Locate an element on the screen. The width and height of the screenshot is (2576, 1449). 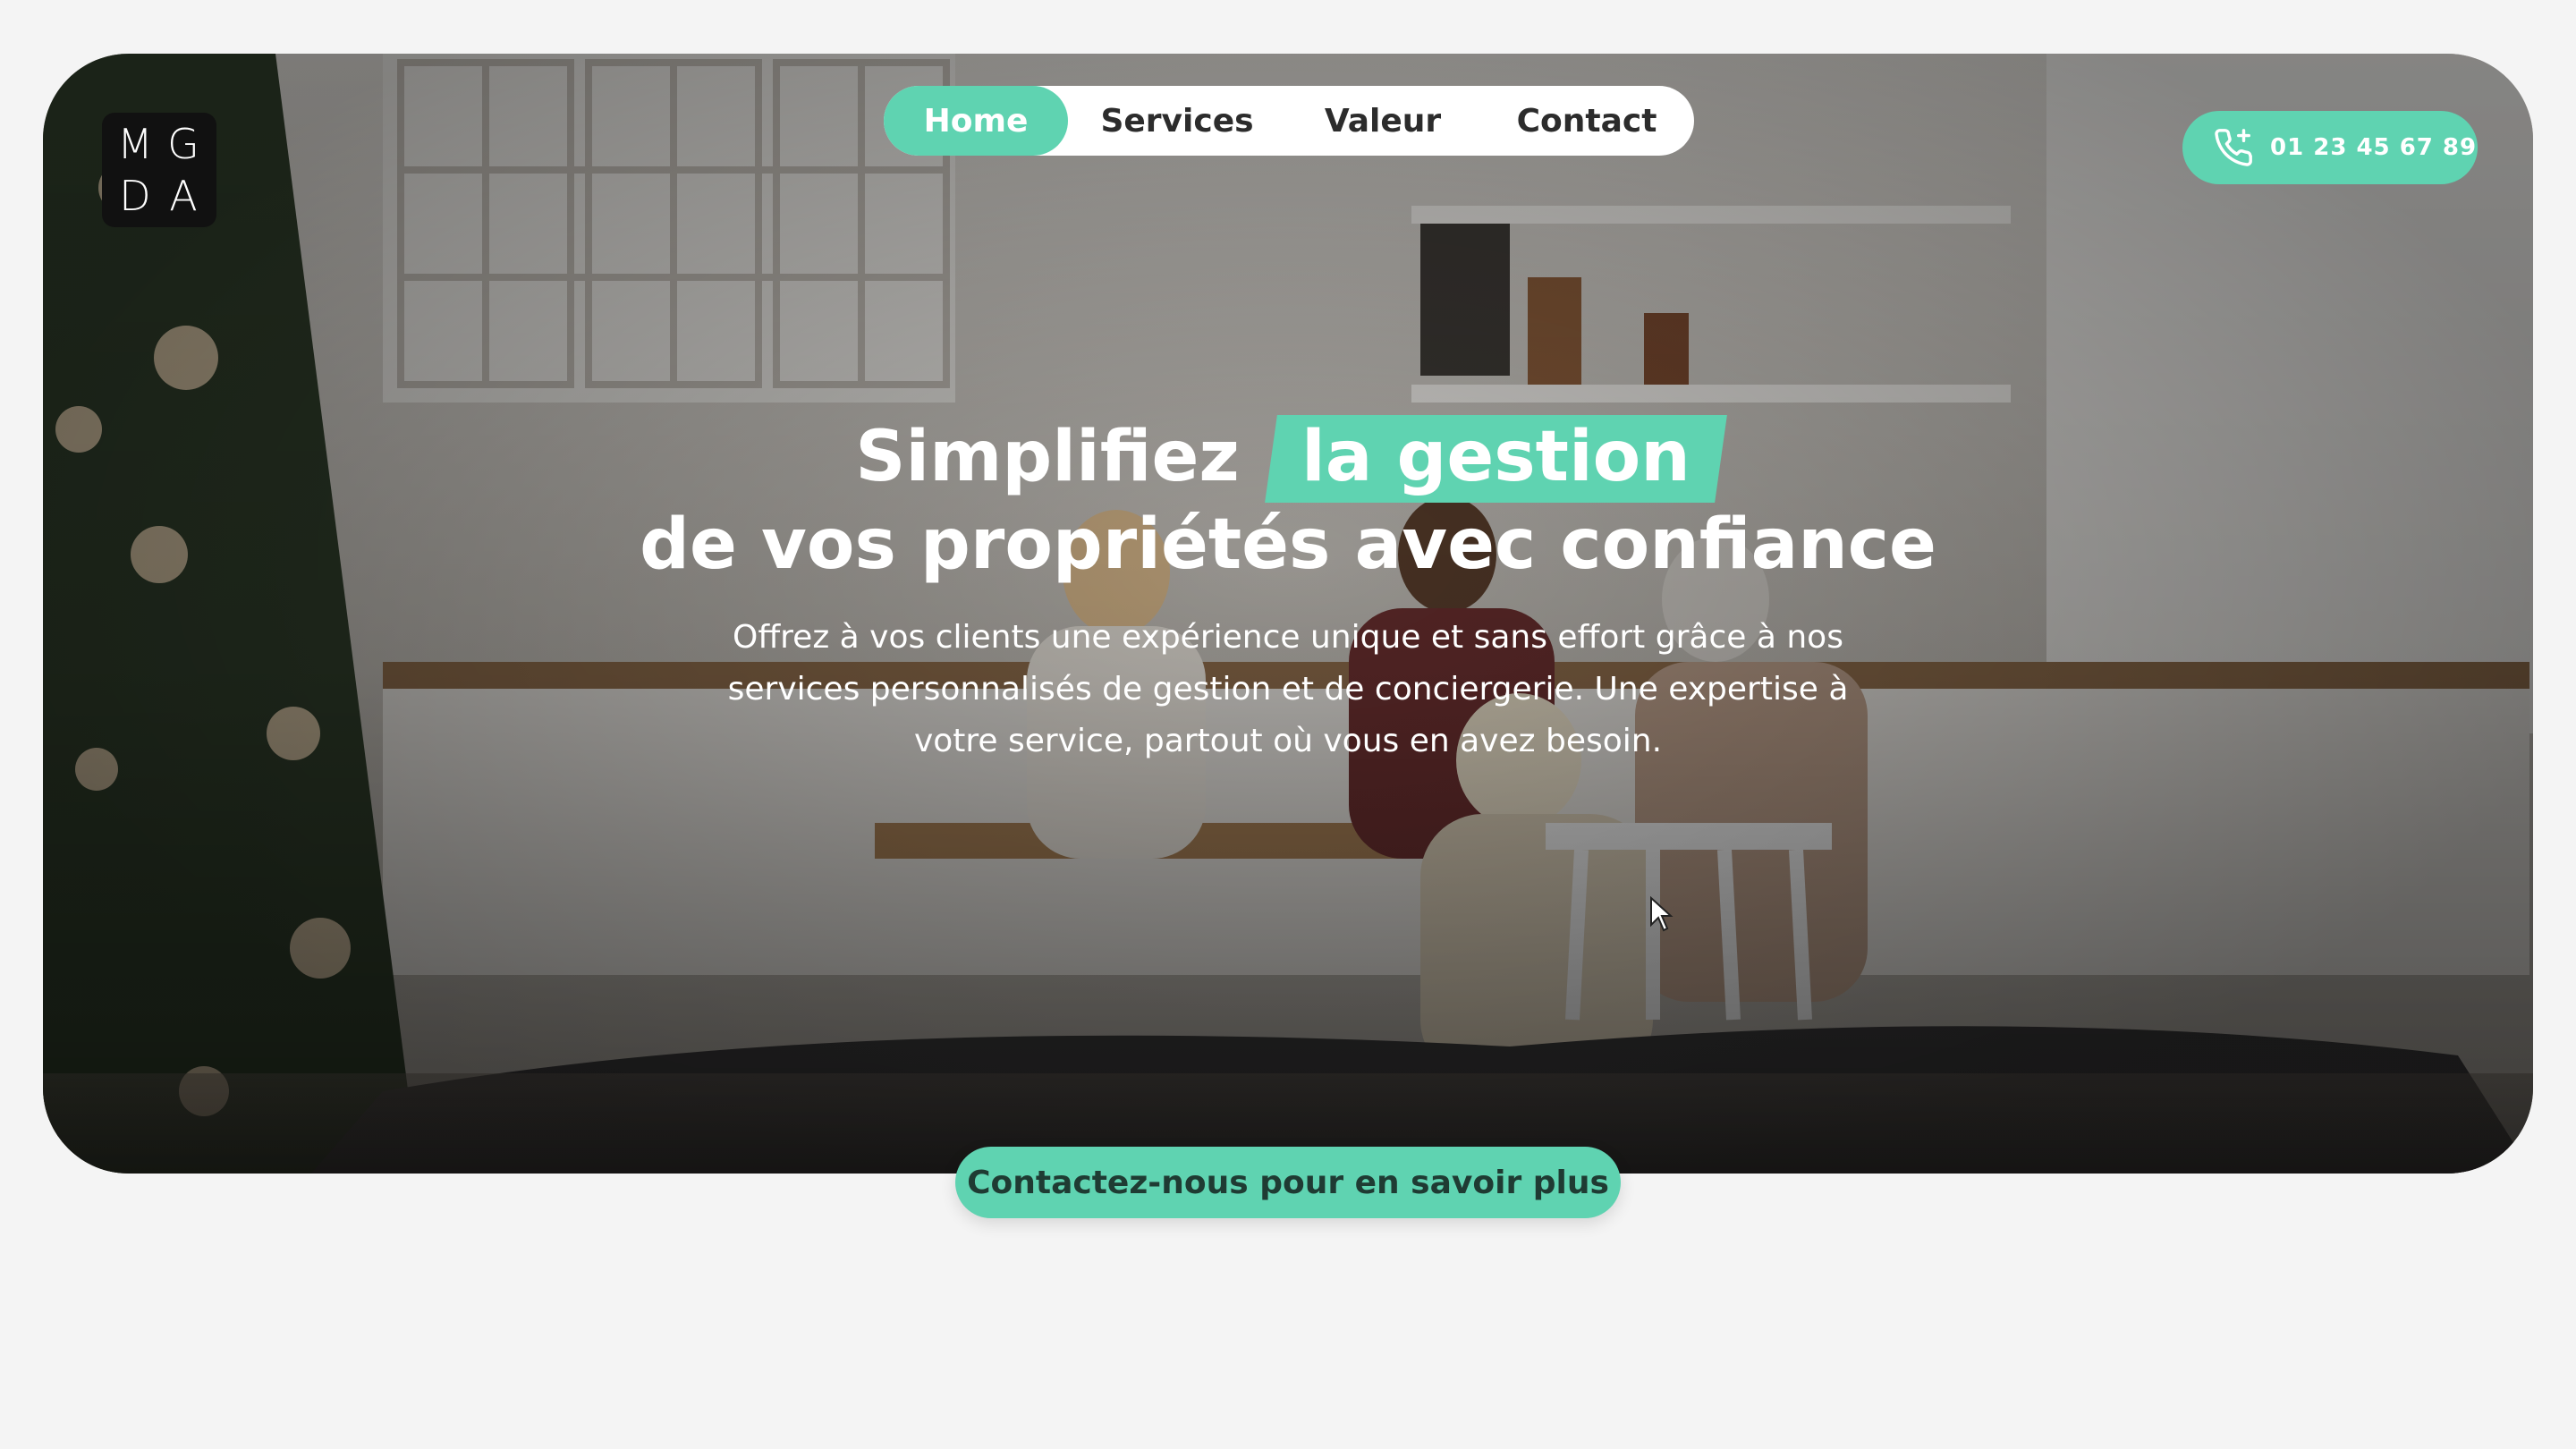
nav-home: Home is located at coordinates (976, 121).